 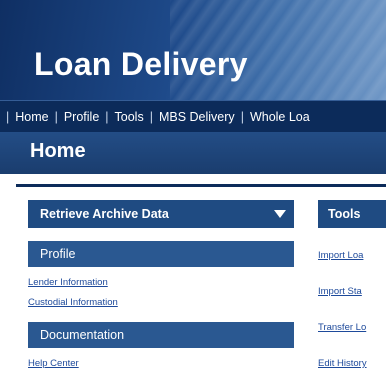 I want to click on profile-section-header: Profile, so click(x=161, y=254).